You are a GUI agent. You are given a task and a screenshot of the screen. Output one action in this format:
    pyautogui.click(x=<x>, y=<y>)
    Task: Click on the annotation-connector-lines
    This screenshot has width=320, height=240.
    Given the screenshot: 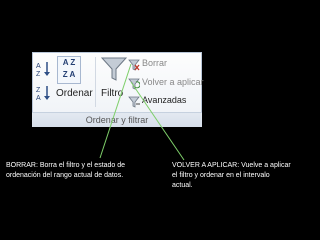 What is the action you would take?
    pyautogui.click(x=142, y=112)
    